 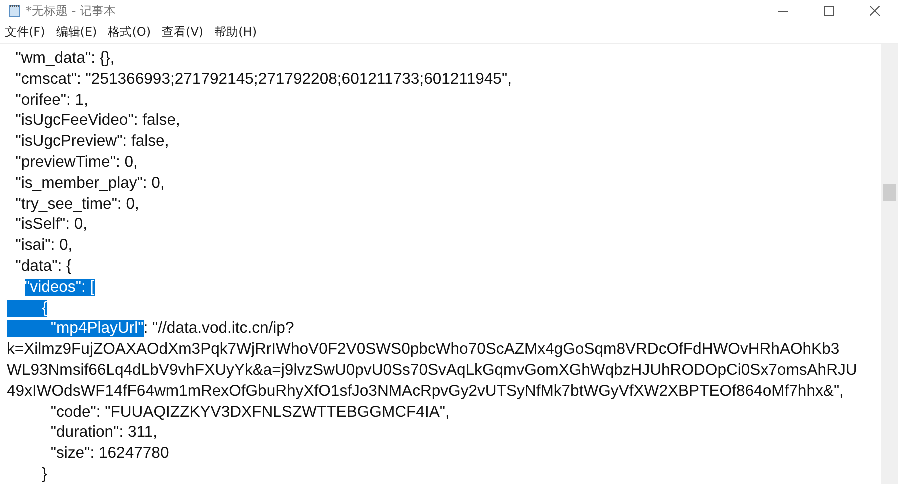 What do you see at coordinates (15, 11) in the screenshot?
I see `notepad-icon` at bounding box center [15, 11].